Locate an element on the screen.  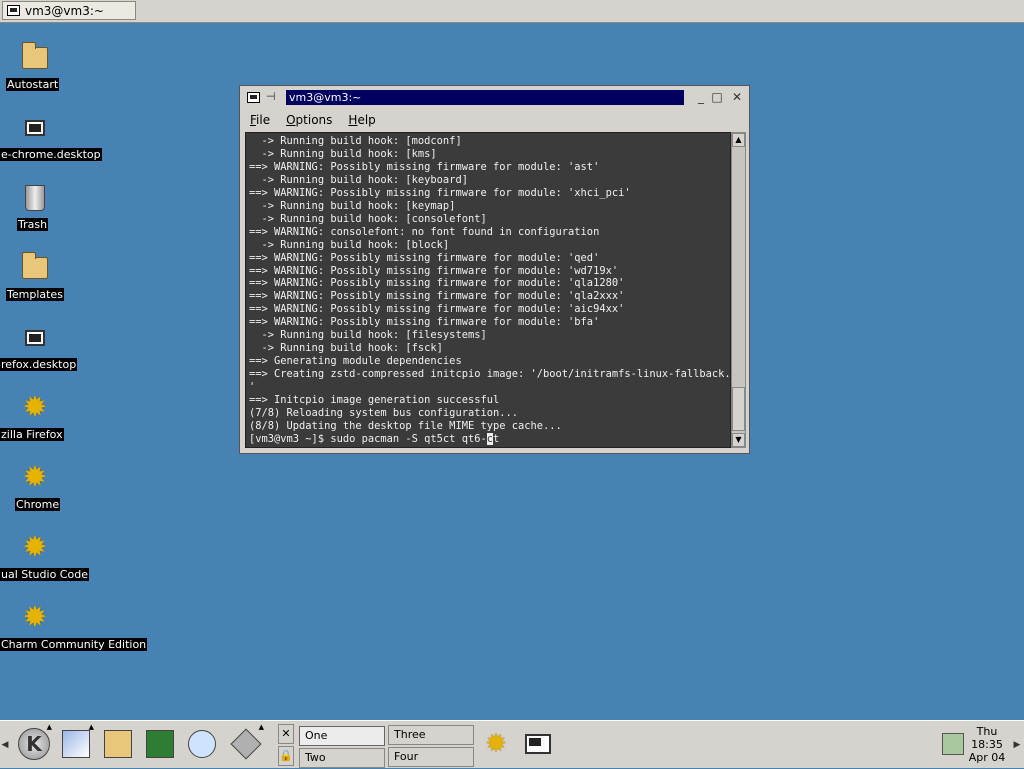
scrollbar-thumb is located at coordinates (738, 409).